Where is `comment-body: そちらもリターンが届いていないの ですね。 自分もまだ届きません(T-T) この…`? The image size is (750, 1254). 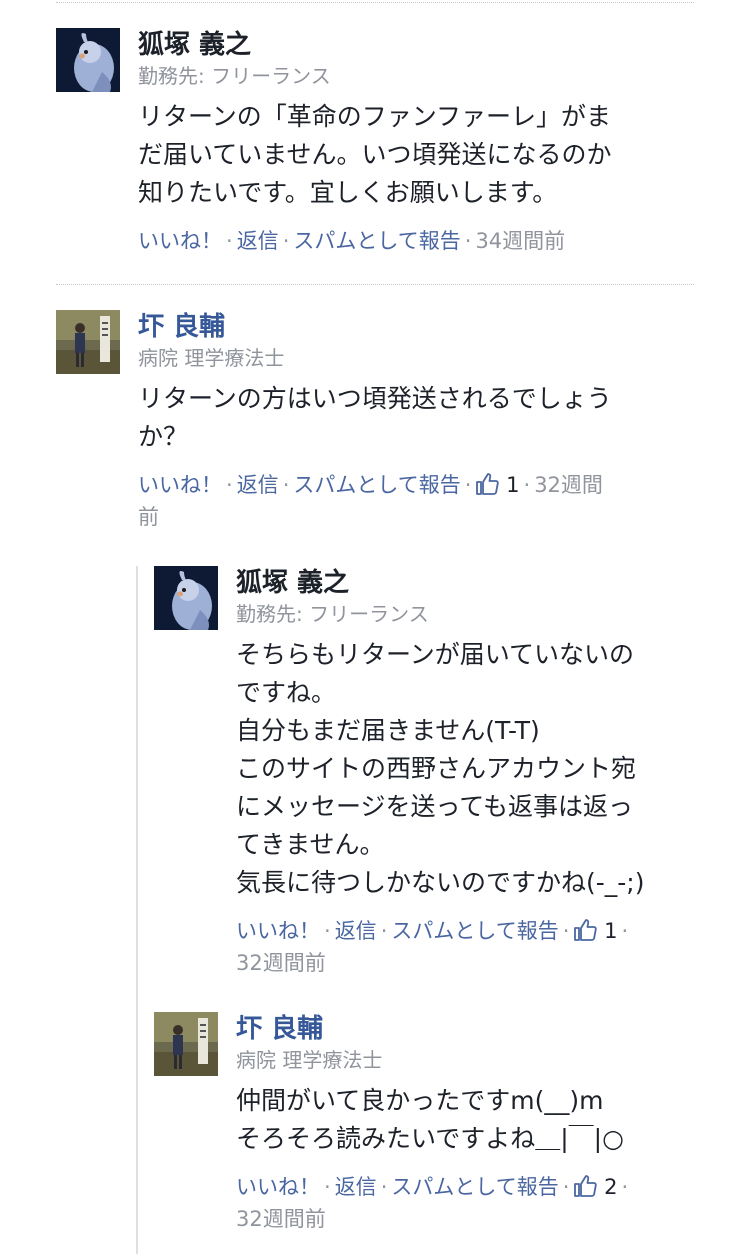 comment-body: そちらもリターンが届いていないの ですね。 自分もまだ届きません(T-T) この… is located at coordinates (471, 769).